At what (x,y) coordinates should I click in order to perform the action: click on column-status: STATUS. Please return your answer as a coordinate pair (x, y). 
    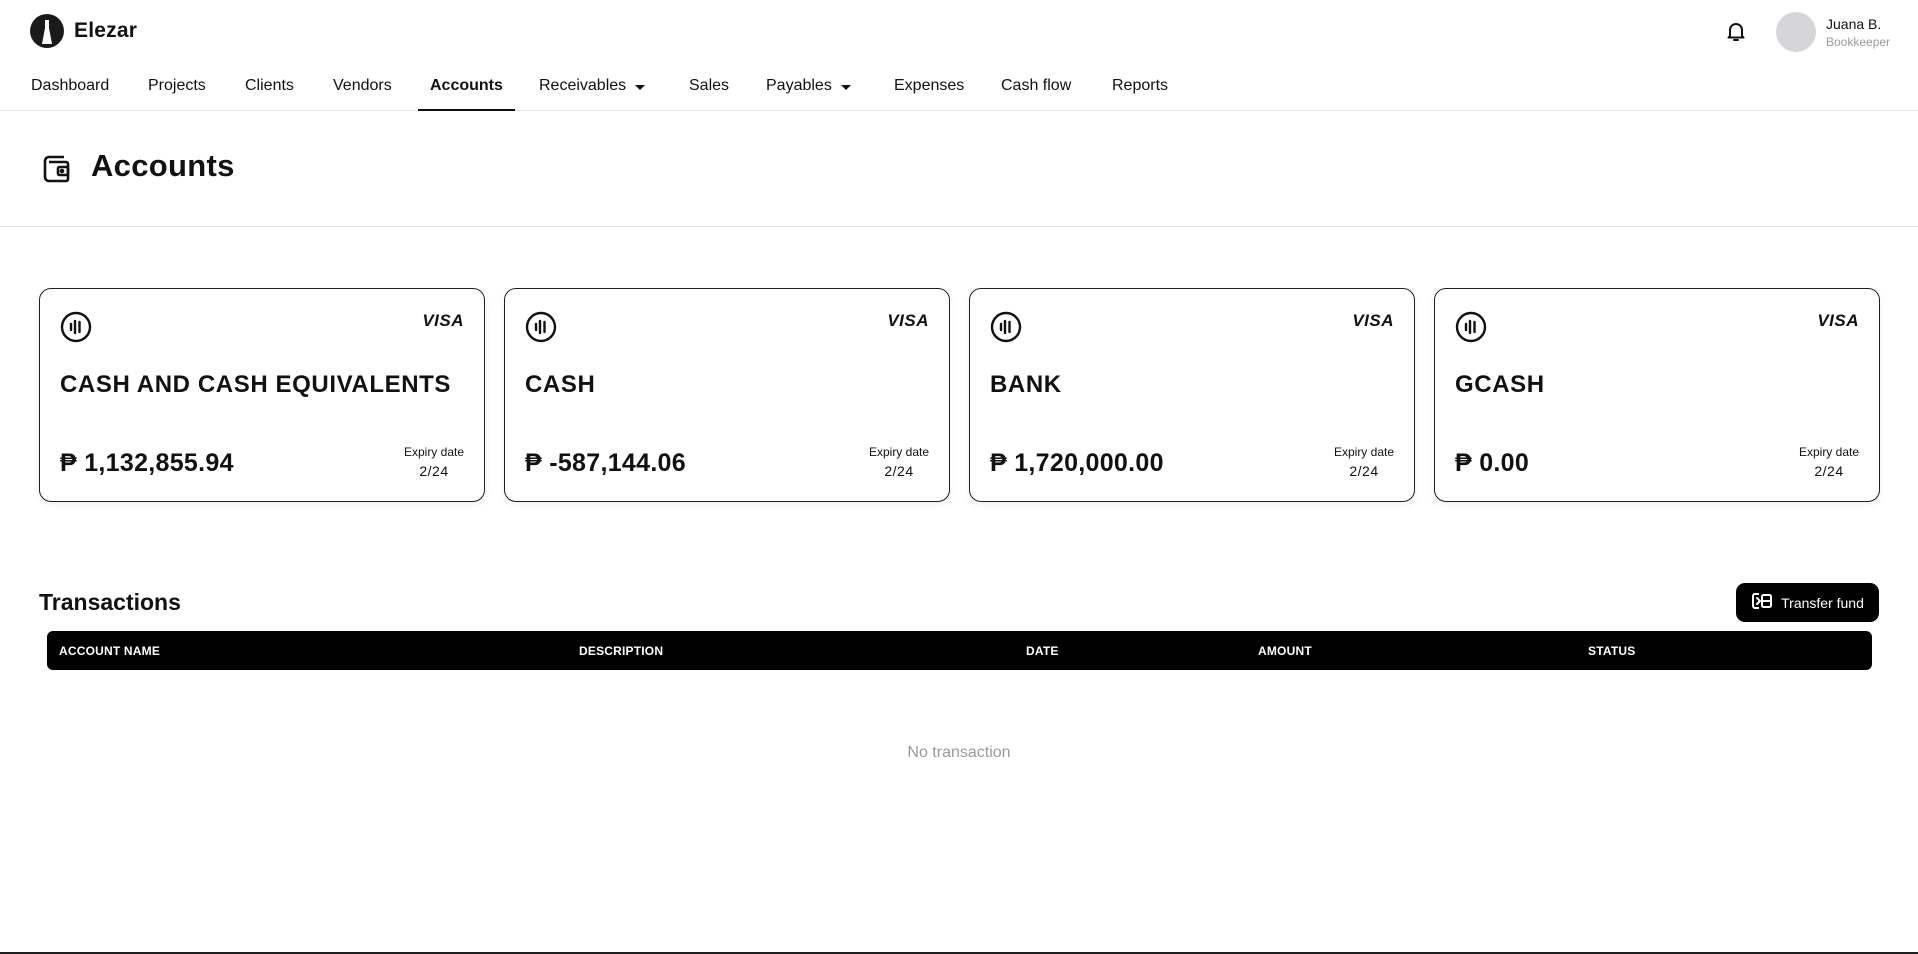
    Looking at the image, I should click on (1611, 650).